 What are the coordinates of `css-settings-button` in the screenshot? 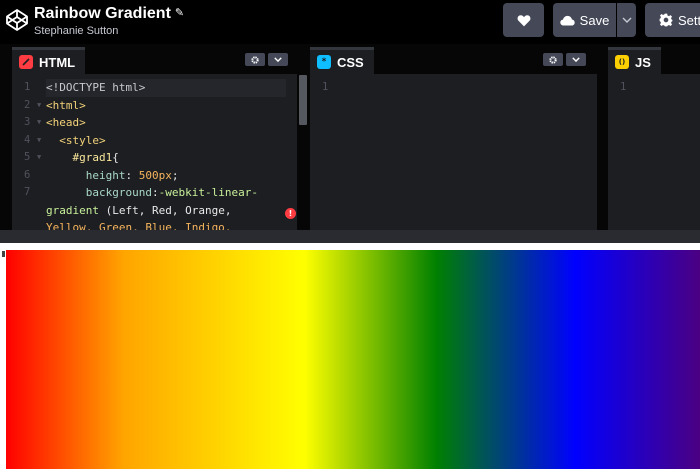 It's located at (553, 59).